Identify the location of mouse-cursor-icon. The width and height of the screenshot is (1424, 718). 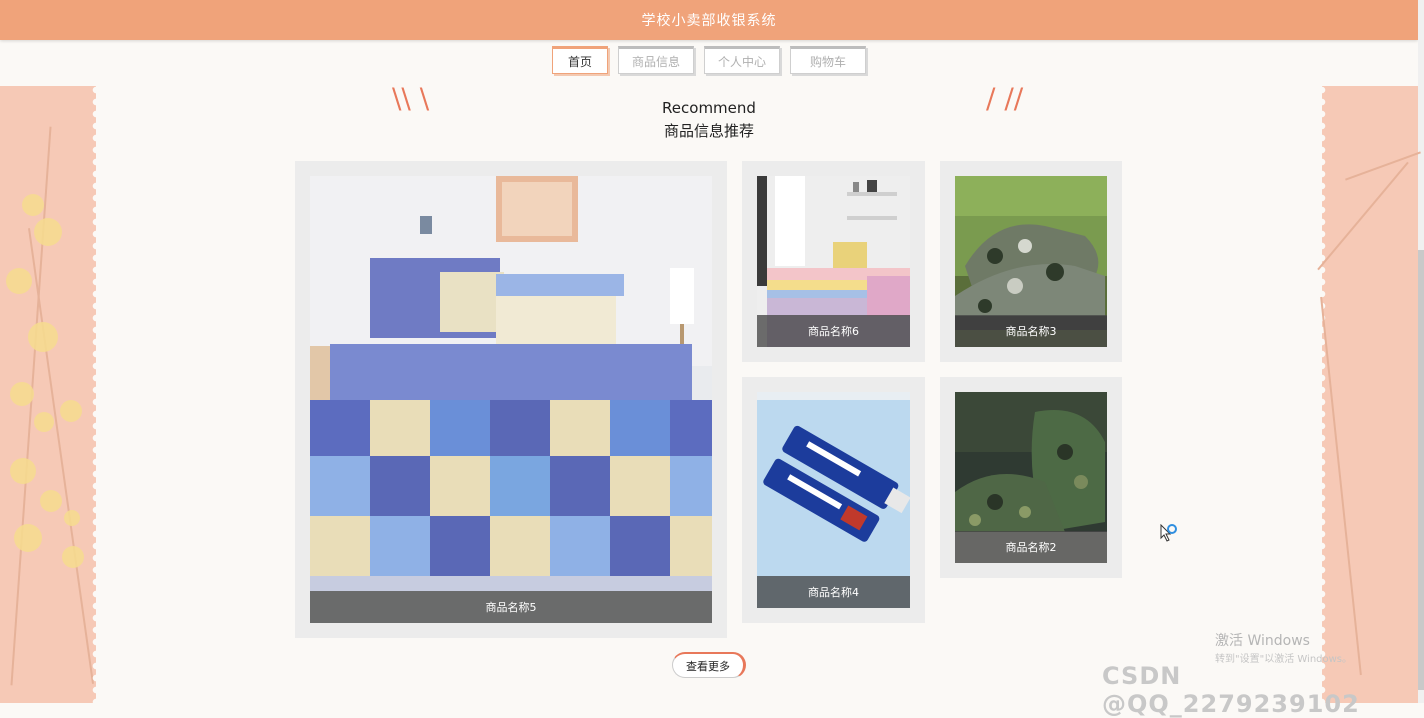
(1168, 533).